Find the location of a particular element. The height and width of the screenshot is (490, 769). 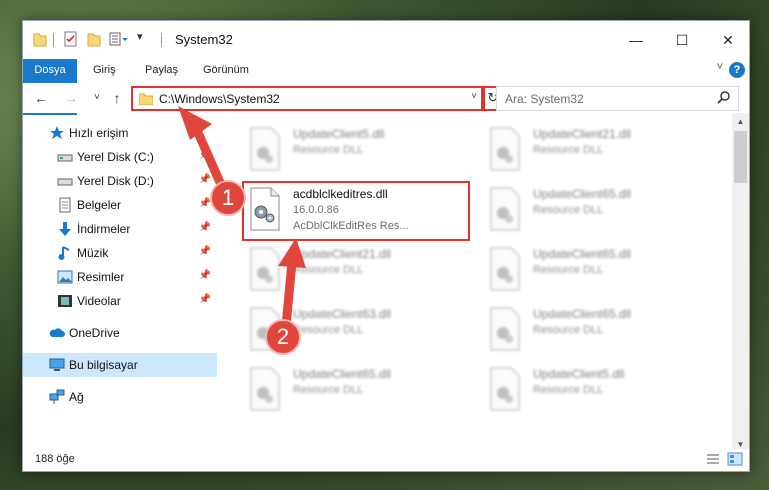

sidebar-item-local-disk-d: Yerel Disk (D:) 📌 is located at coordinates (120, 181).